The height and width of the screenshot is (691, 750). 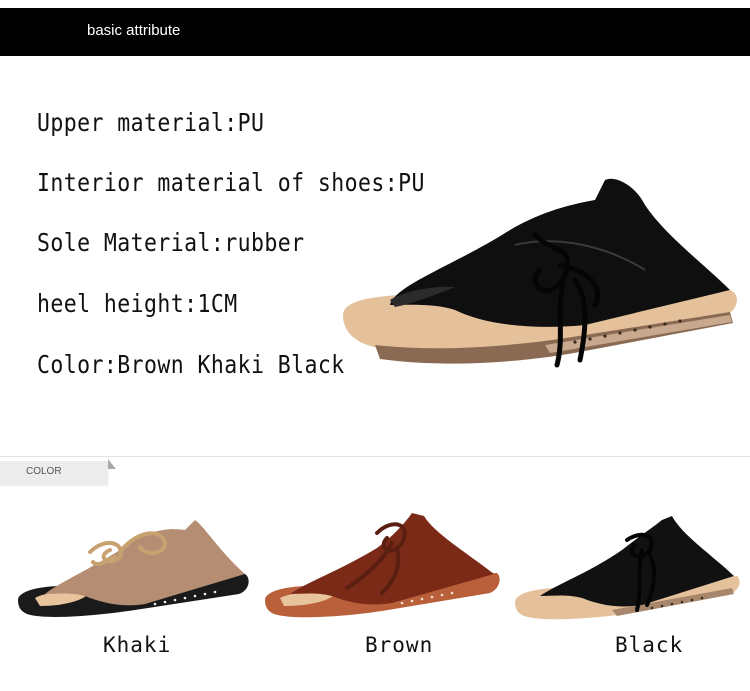 What do you see at coordinates (112, 464) in the screenshot?
I see `color-tab-fold` at bounding box center [112, 464].